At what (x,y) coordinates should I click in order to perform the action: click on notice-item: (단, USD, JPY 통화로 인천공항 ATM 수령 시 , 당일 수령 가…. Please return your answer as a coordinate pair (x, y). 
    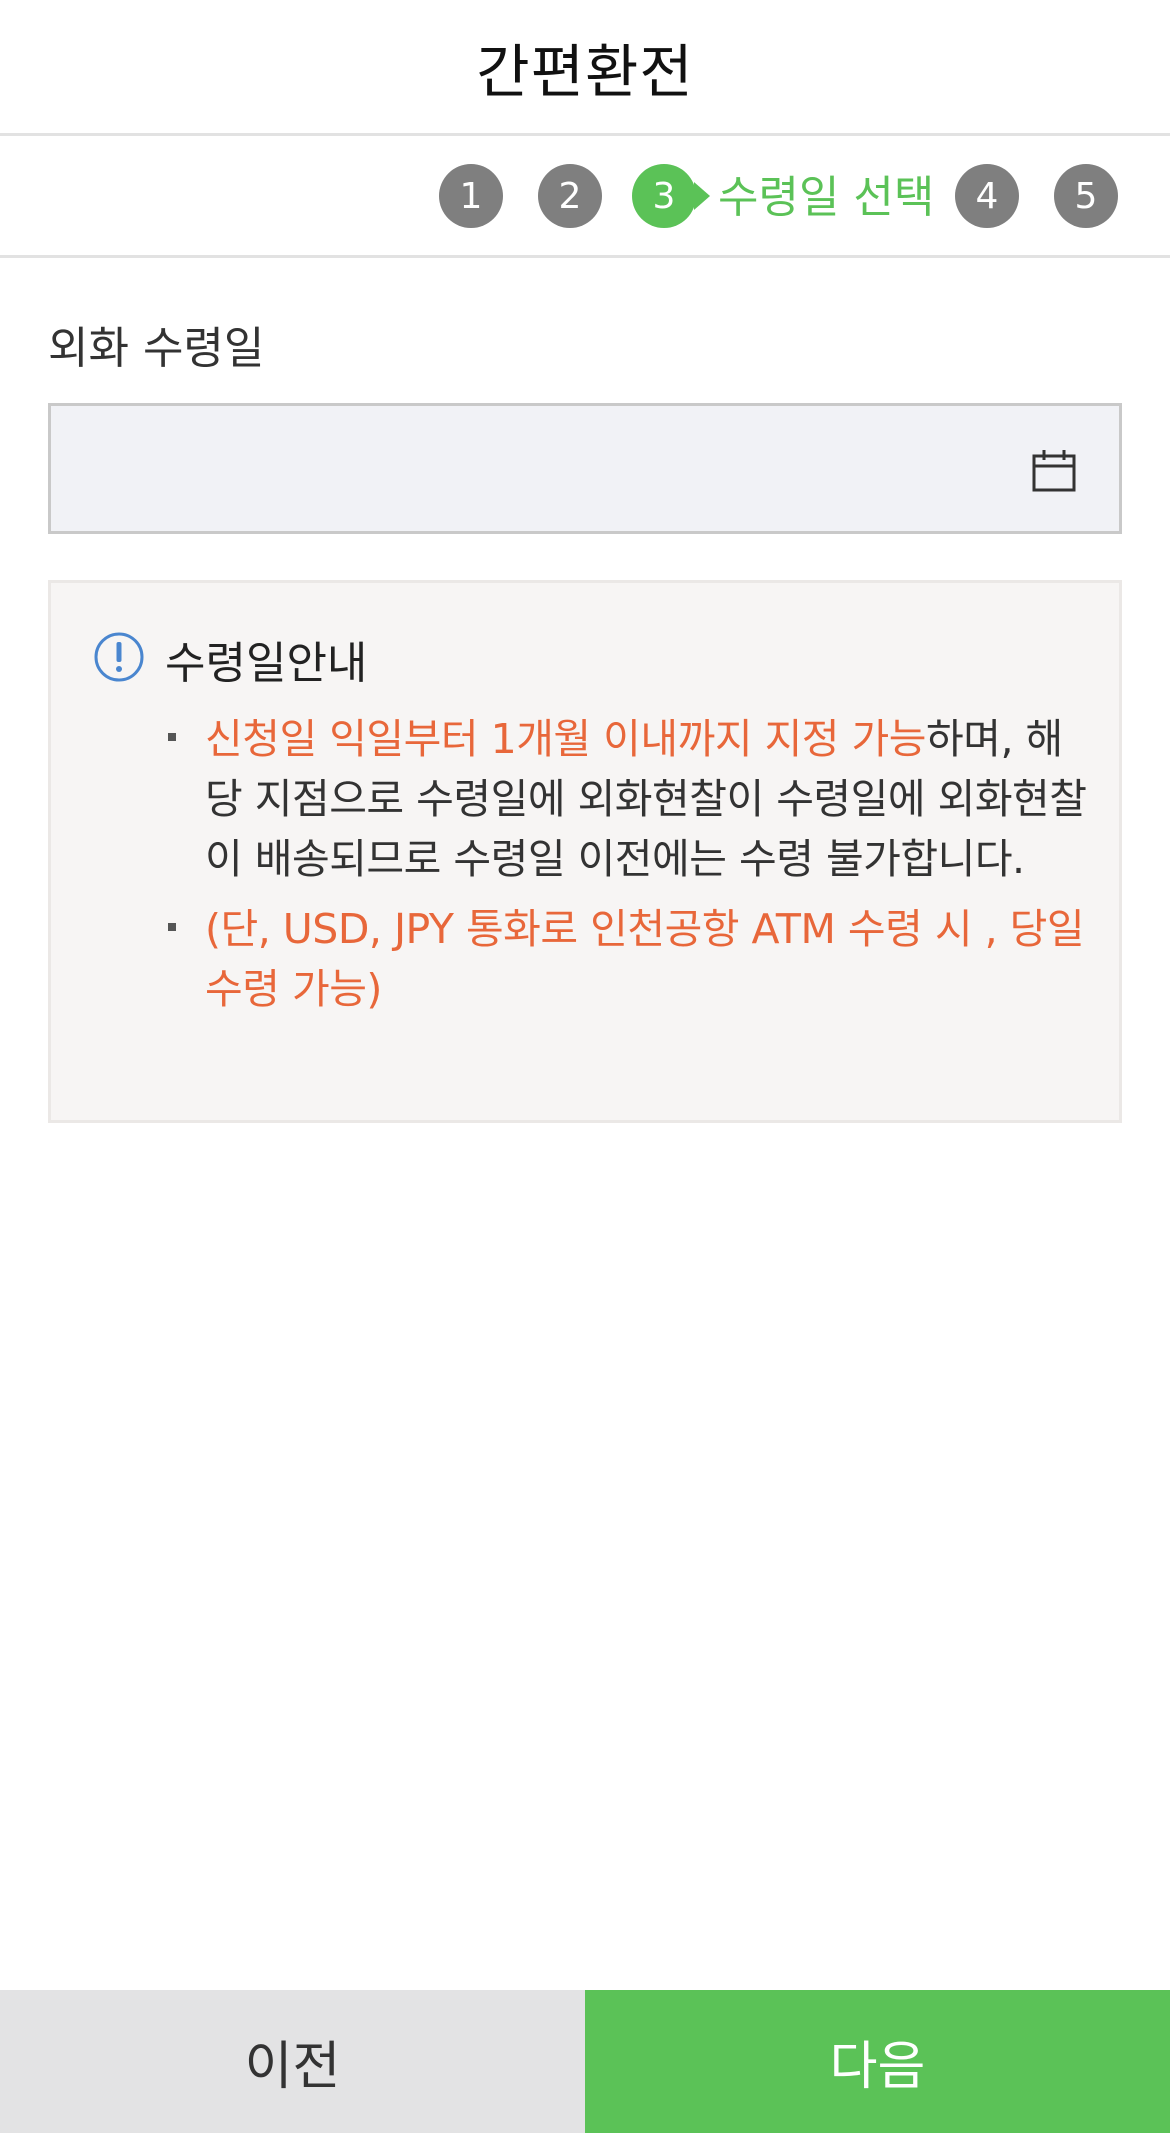
    Looking at the image, I should click on (631, 959).